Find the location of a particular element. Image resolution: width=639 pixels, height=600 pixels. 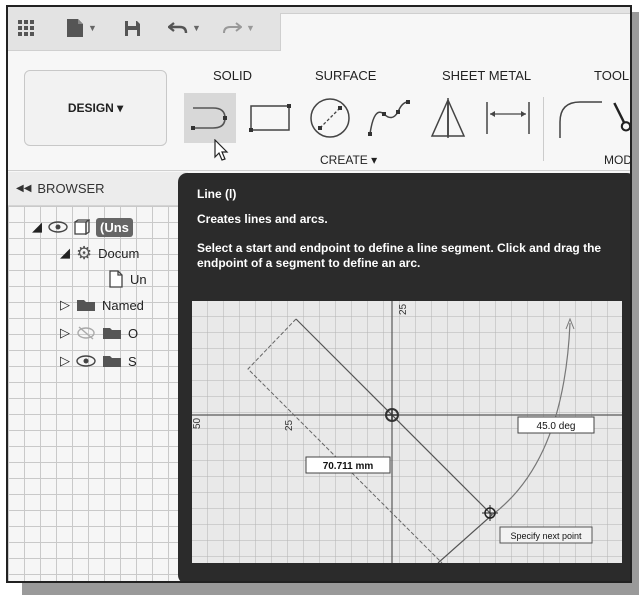

redo-icon is located at coordinates (232, 28).